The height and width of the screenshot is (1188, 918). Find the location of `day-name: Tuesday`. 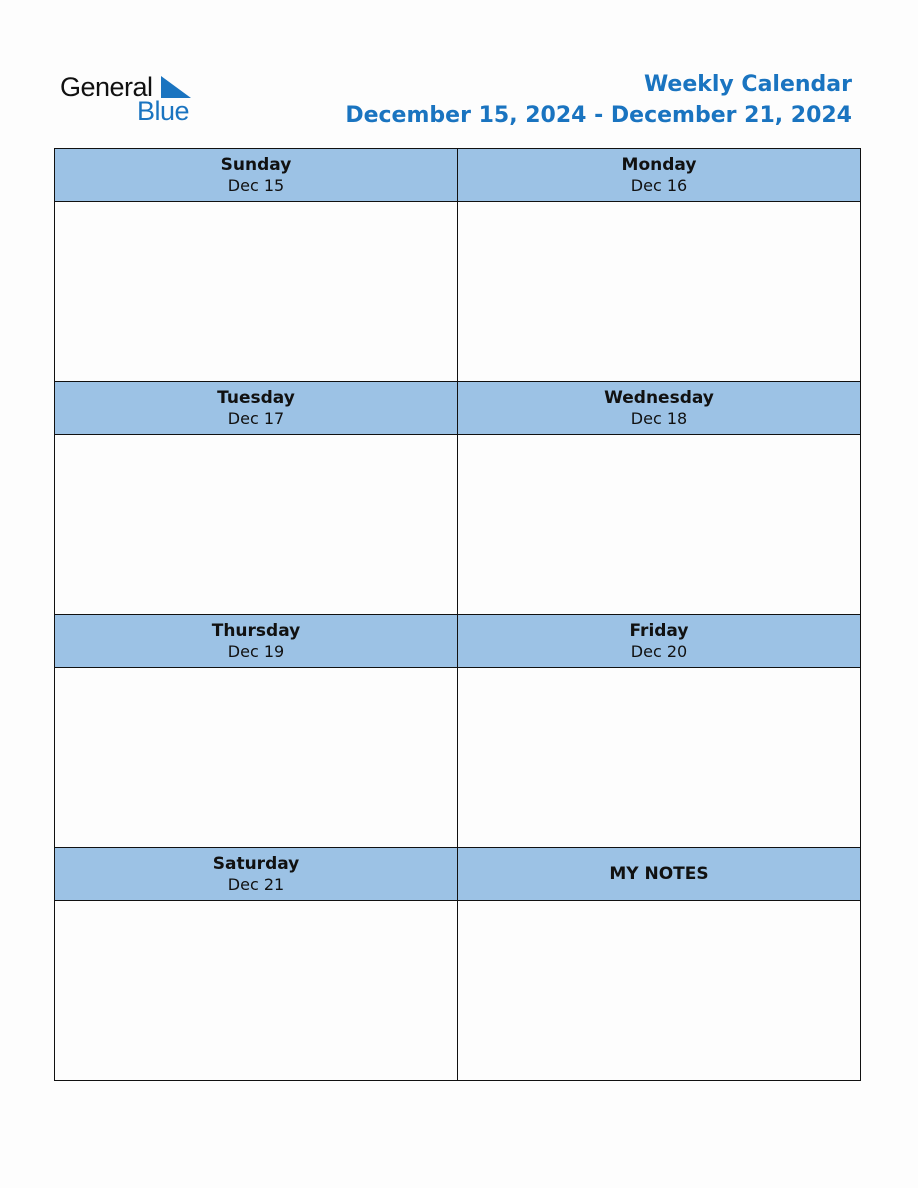

day-name: Tuesday is located at coordinates (256, 398).